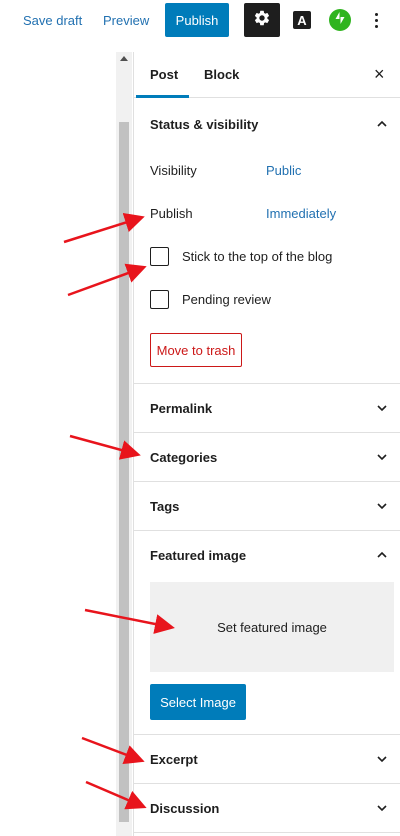 The image size is (400, 836). What do you see at coordinates (181, 408) in the screenshot?
I see `permalink-header: Permalink` at bounding box center [181, 408].